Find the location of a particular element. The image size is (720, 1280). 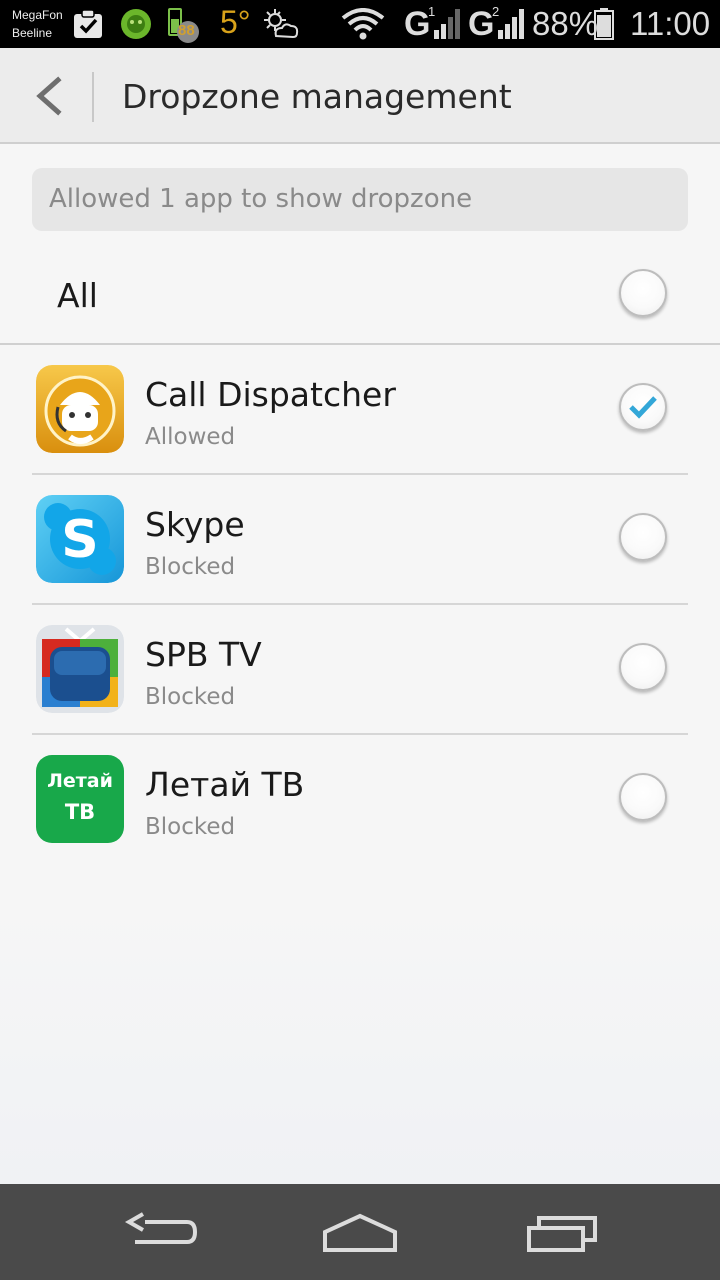

all-label: All is located at coordinates (77, 295).